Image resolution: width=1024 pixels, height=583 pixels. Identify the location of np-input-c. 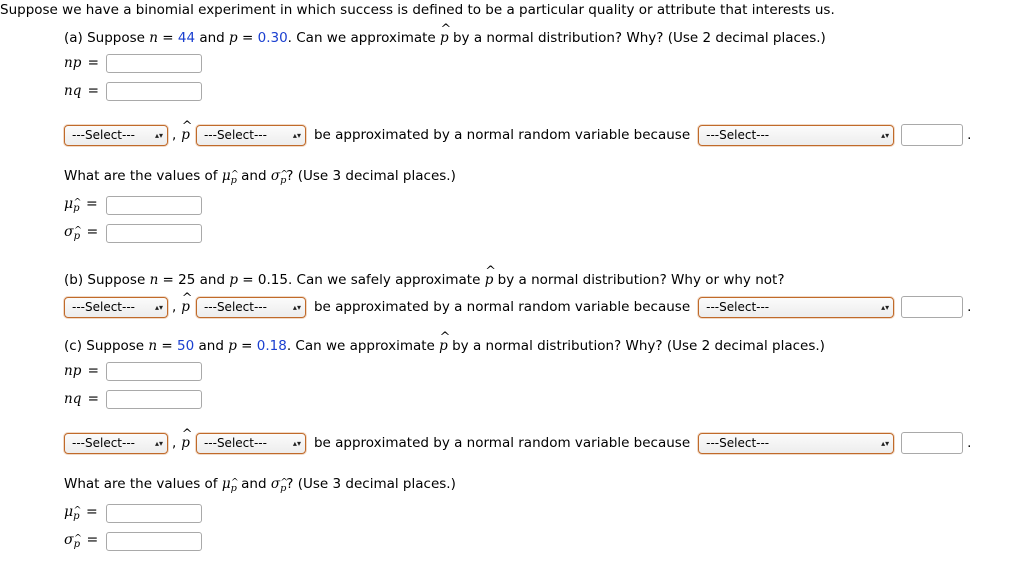
(154, 371).